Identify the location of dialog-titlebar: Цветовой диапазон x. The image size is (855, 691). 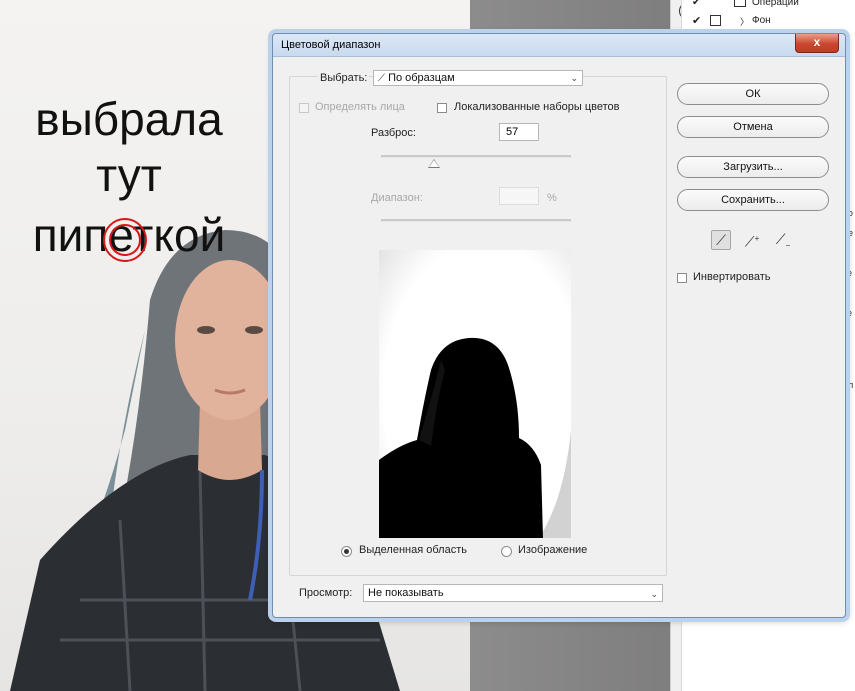
(559, 45).